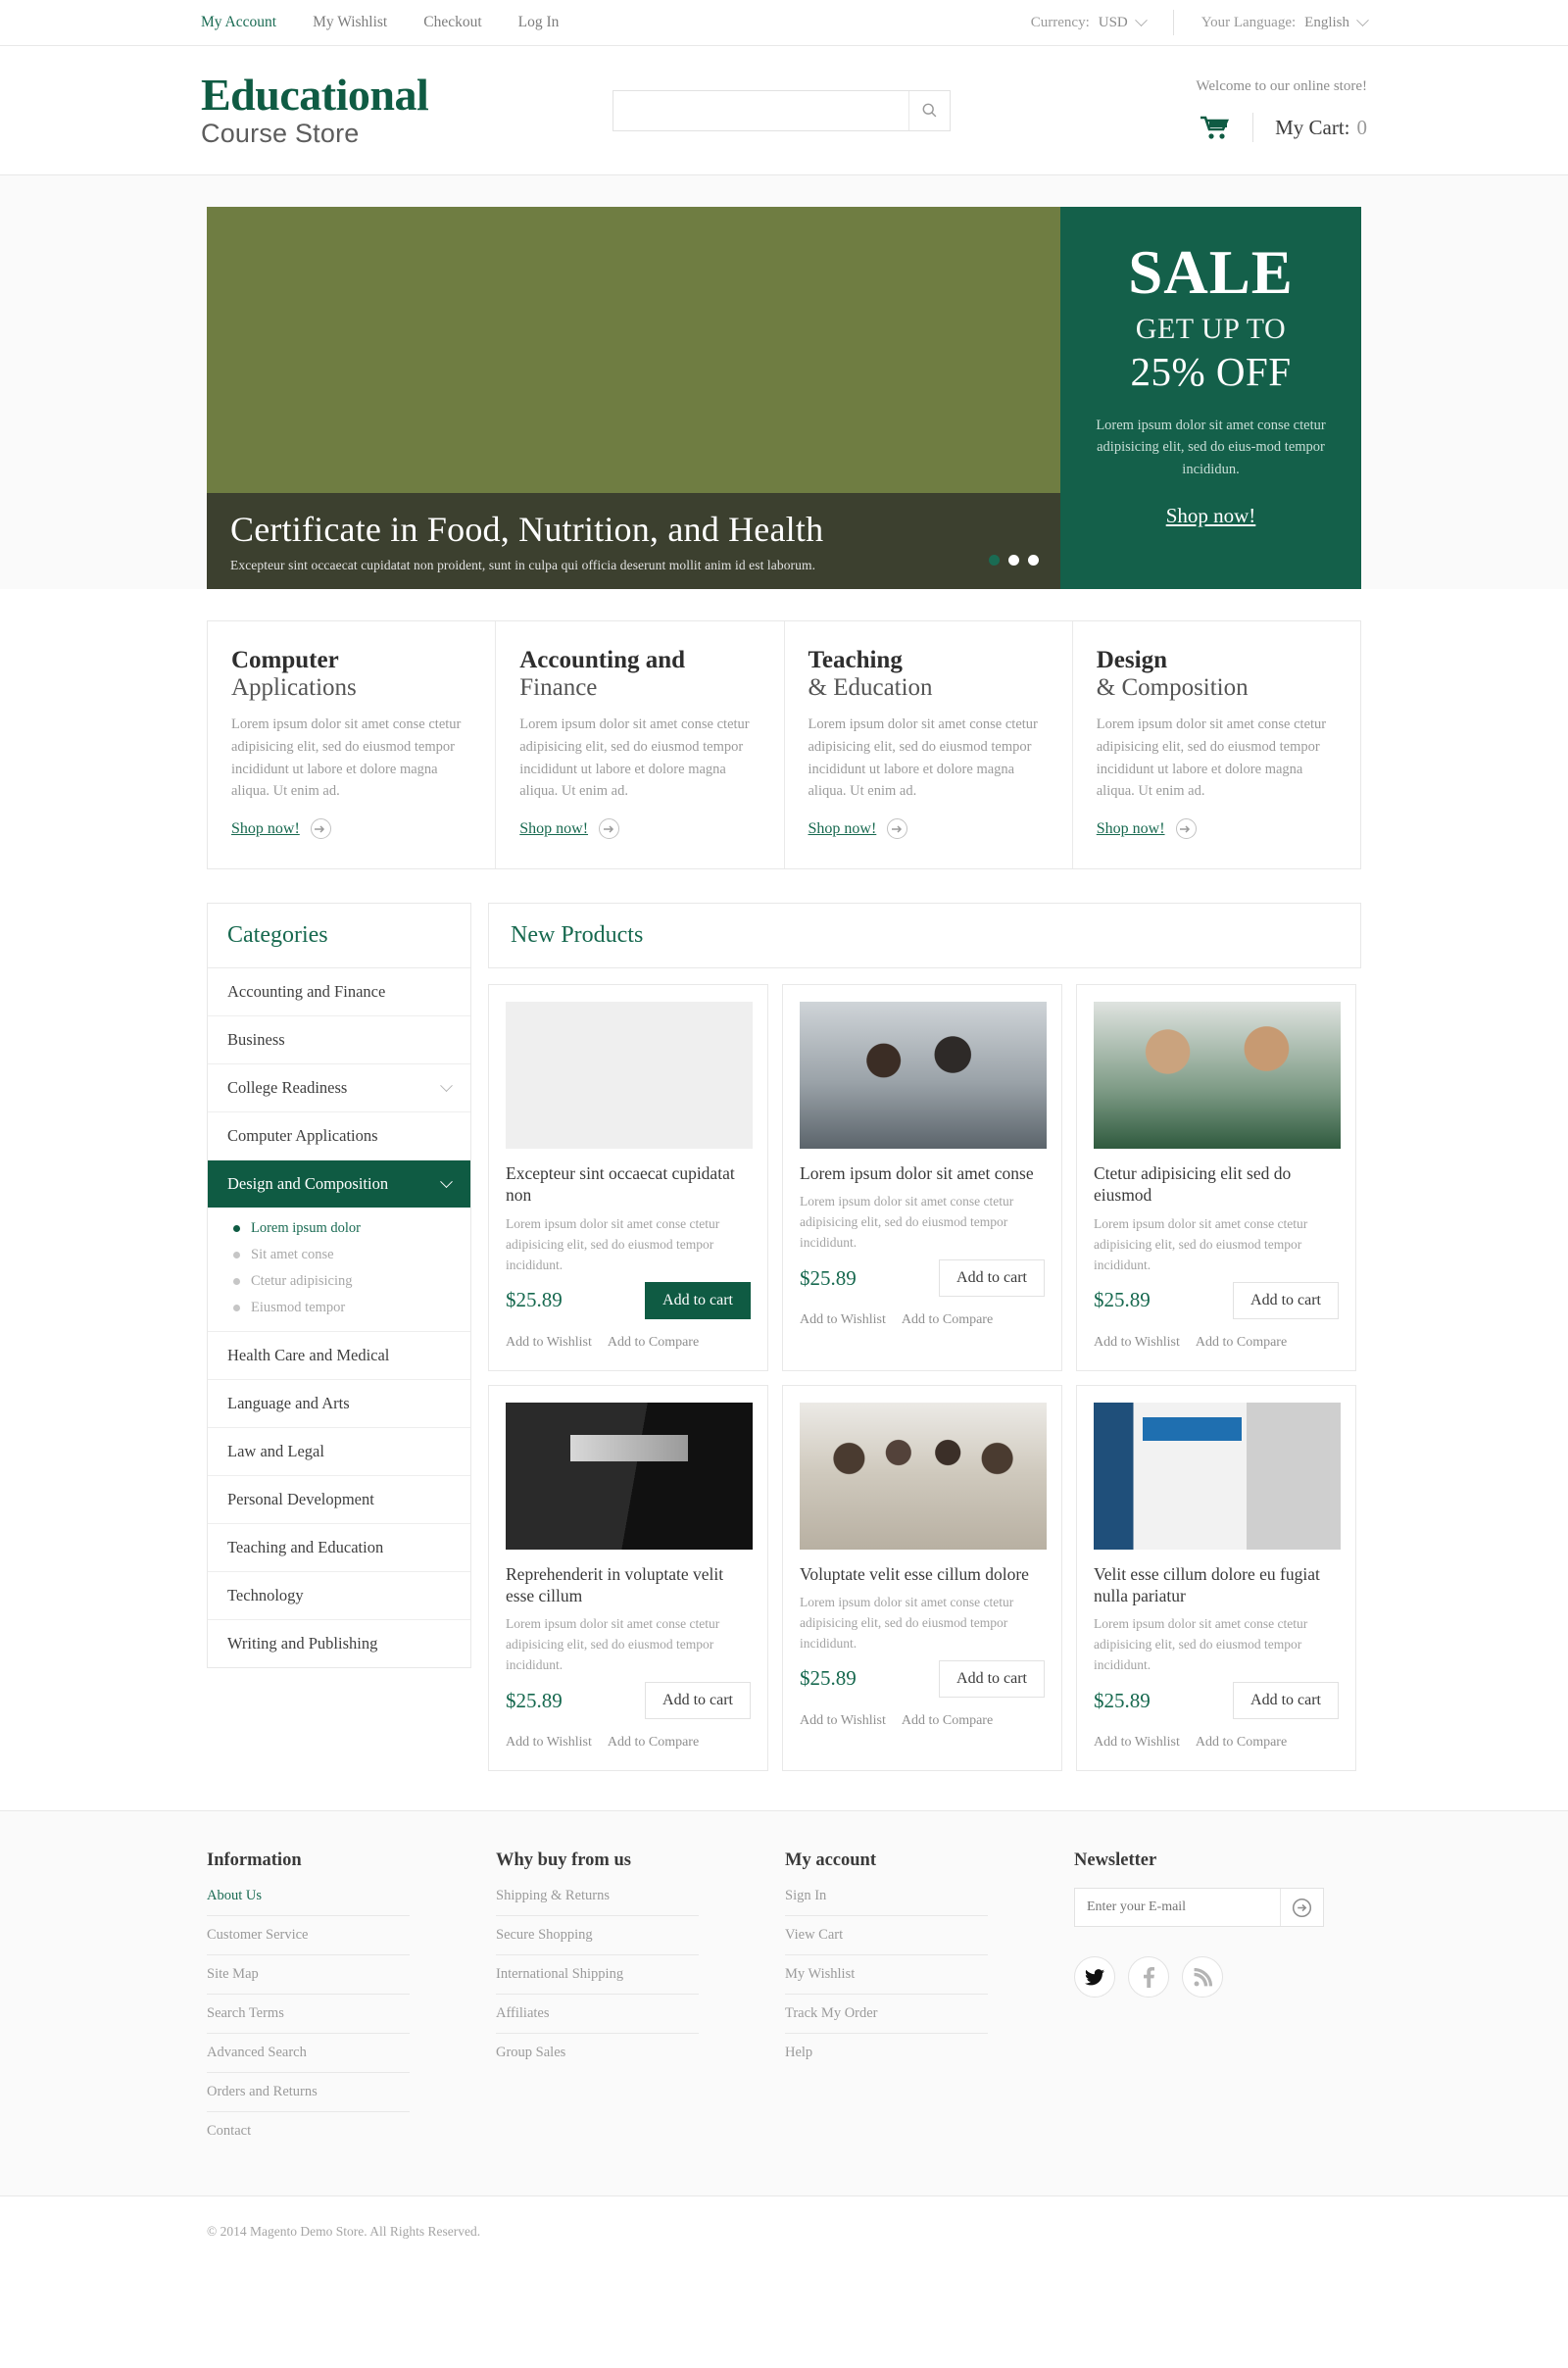 The image size is (1568, 2368). I want to click on footer-link-site-map: Site Map, so click(308, 1975).